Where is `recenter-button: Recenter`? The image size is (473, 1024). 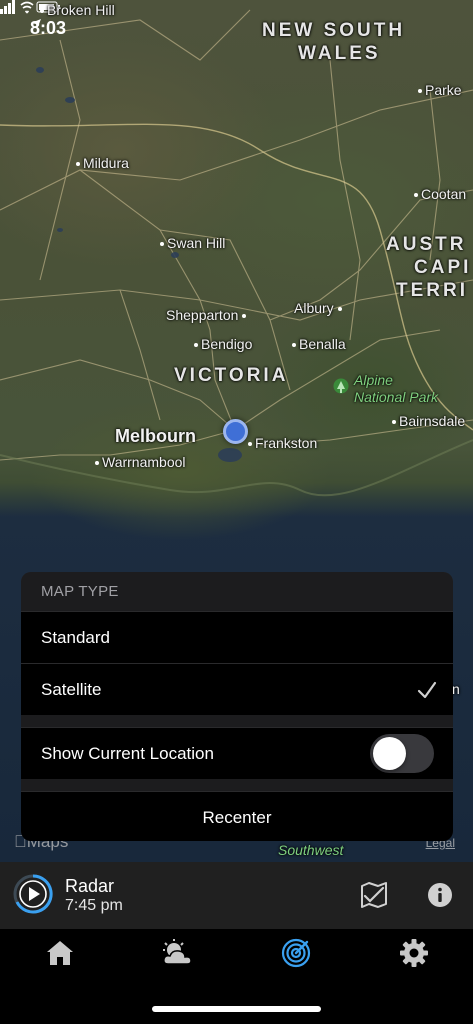 recenter-button: Recenter is located at coordinates (237, 816).